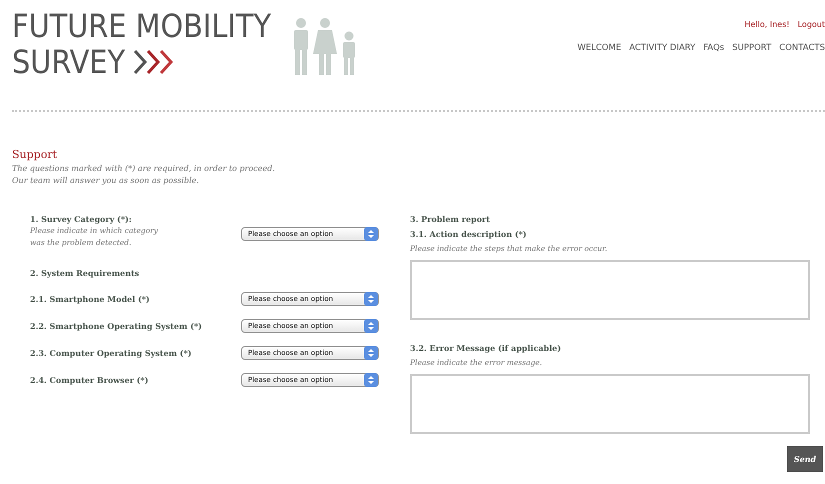 The width and height of the screenshot is (825, 484). What do you see at coordinates (69, 62) in the screenshot?
I see `logo-text: SURVEY` at bounding box center [69, 62].